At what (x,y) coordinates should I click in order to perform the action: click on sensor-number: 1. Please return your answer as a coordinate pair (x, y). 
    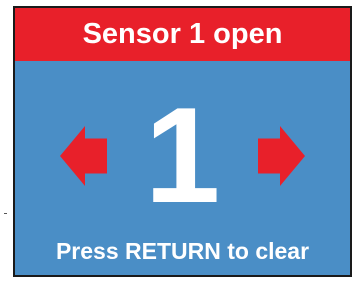
    Looking at the image, I should click on (182, 155).